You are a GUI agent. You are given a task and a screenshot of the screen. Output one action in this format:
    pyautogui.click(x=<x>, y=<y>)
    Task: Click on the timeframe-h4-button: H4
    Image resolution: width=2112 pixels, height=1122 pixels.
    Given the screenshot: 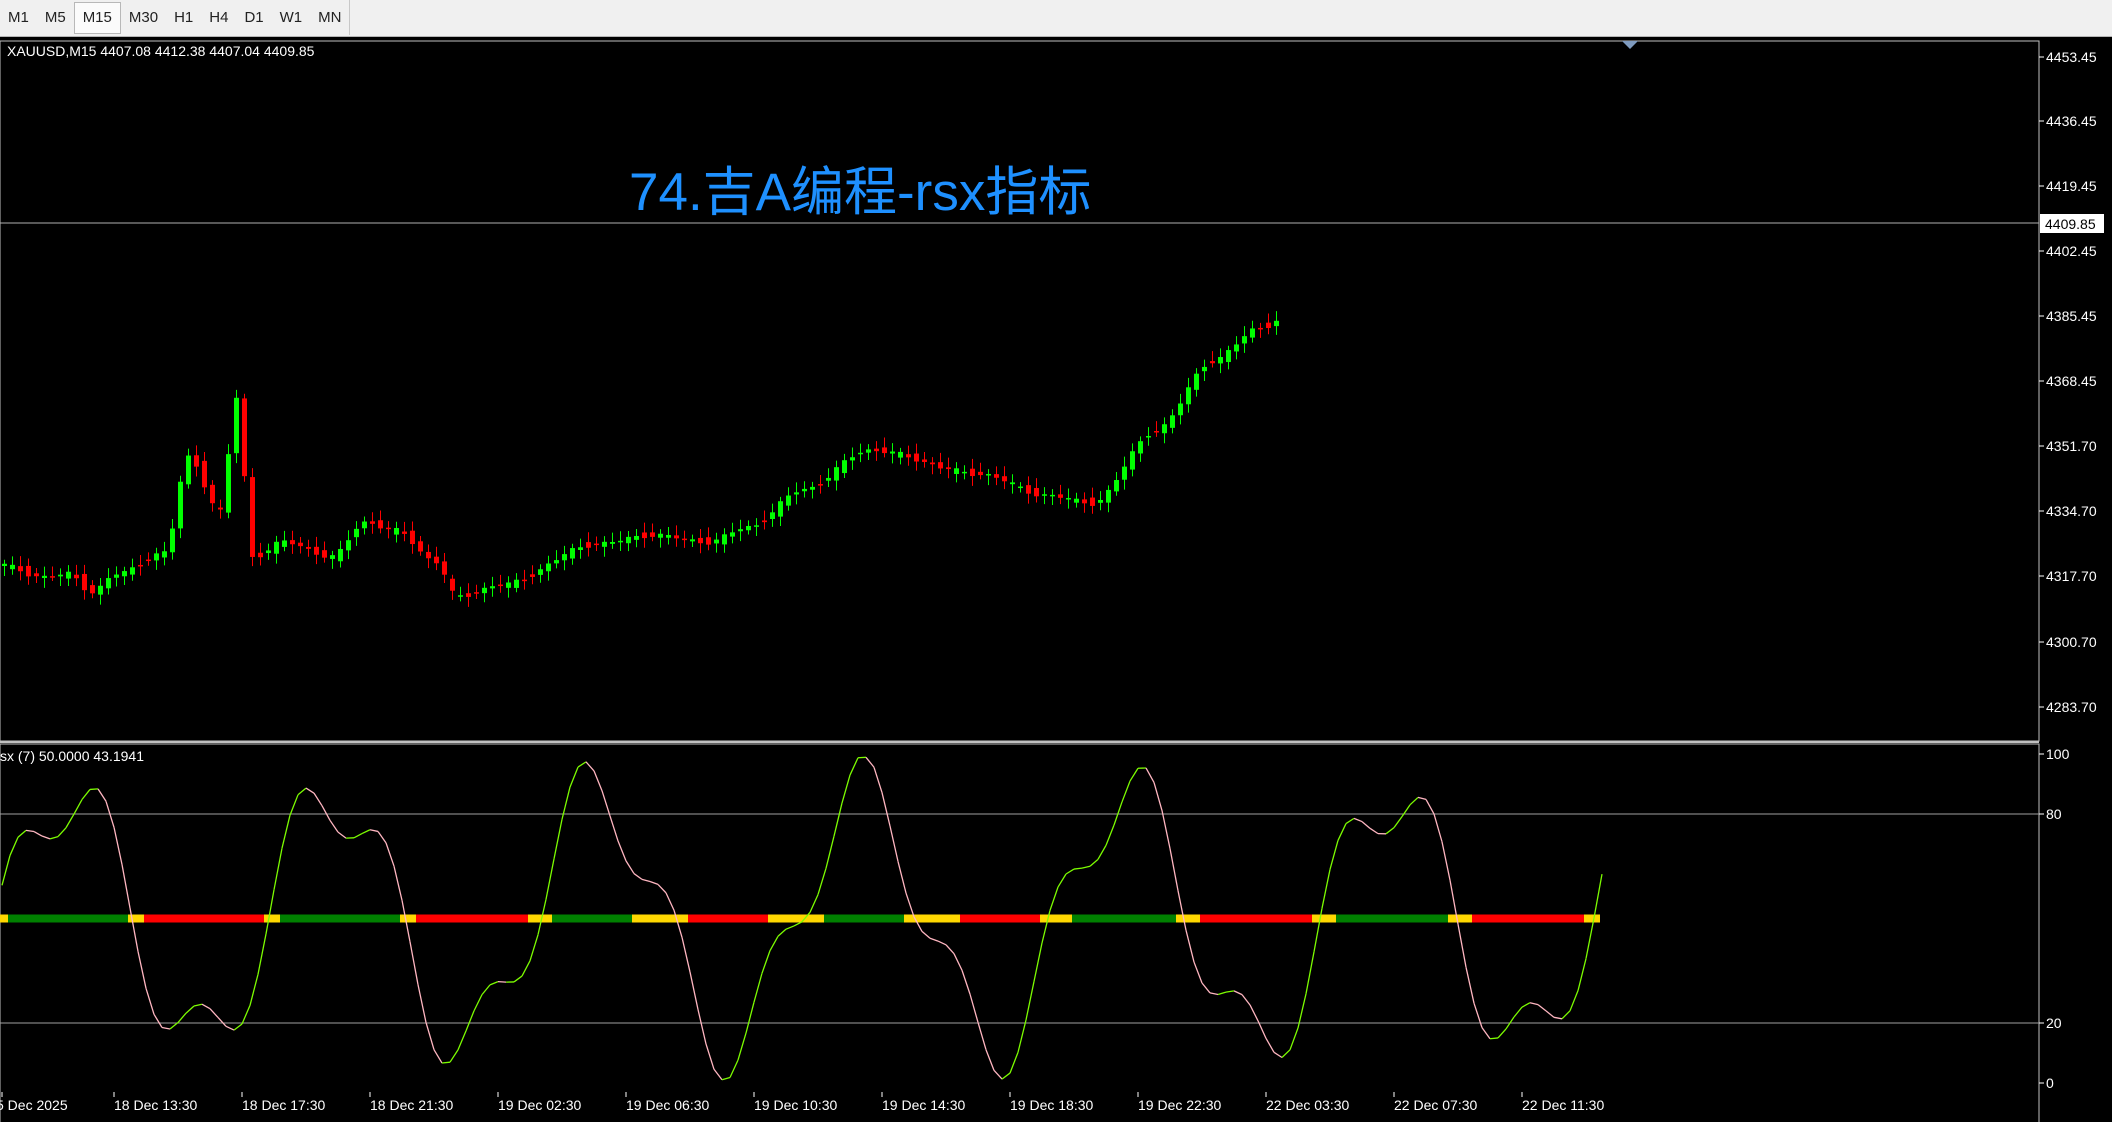 What is the action you would take?
    pyautogui.click(x=218, y=18)
    